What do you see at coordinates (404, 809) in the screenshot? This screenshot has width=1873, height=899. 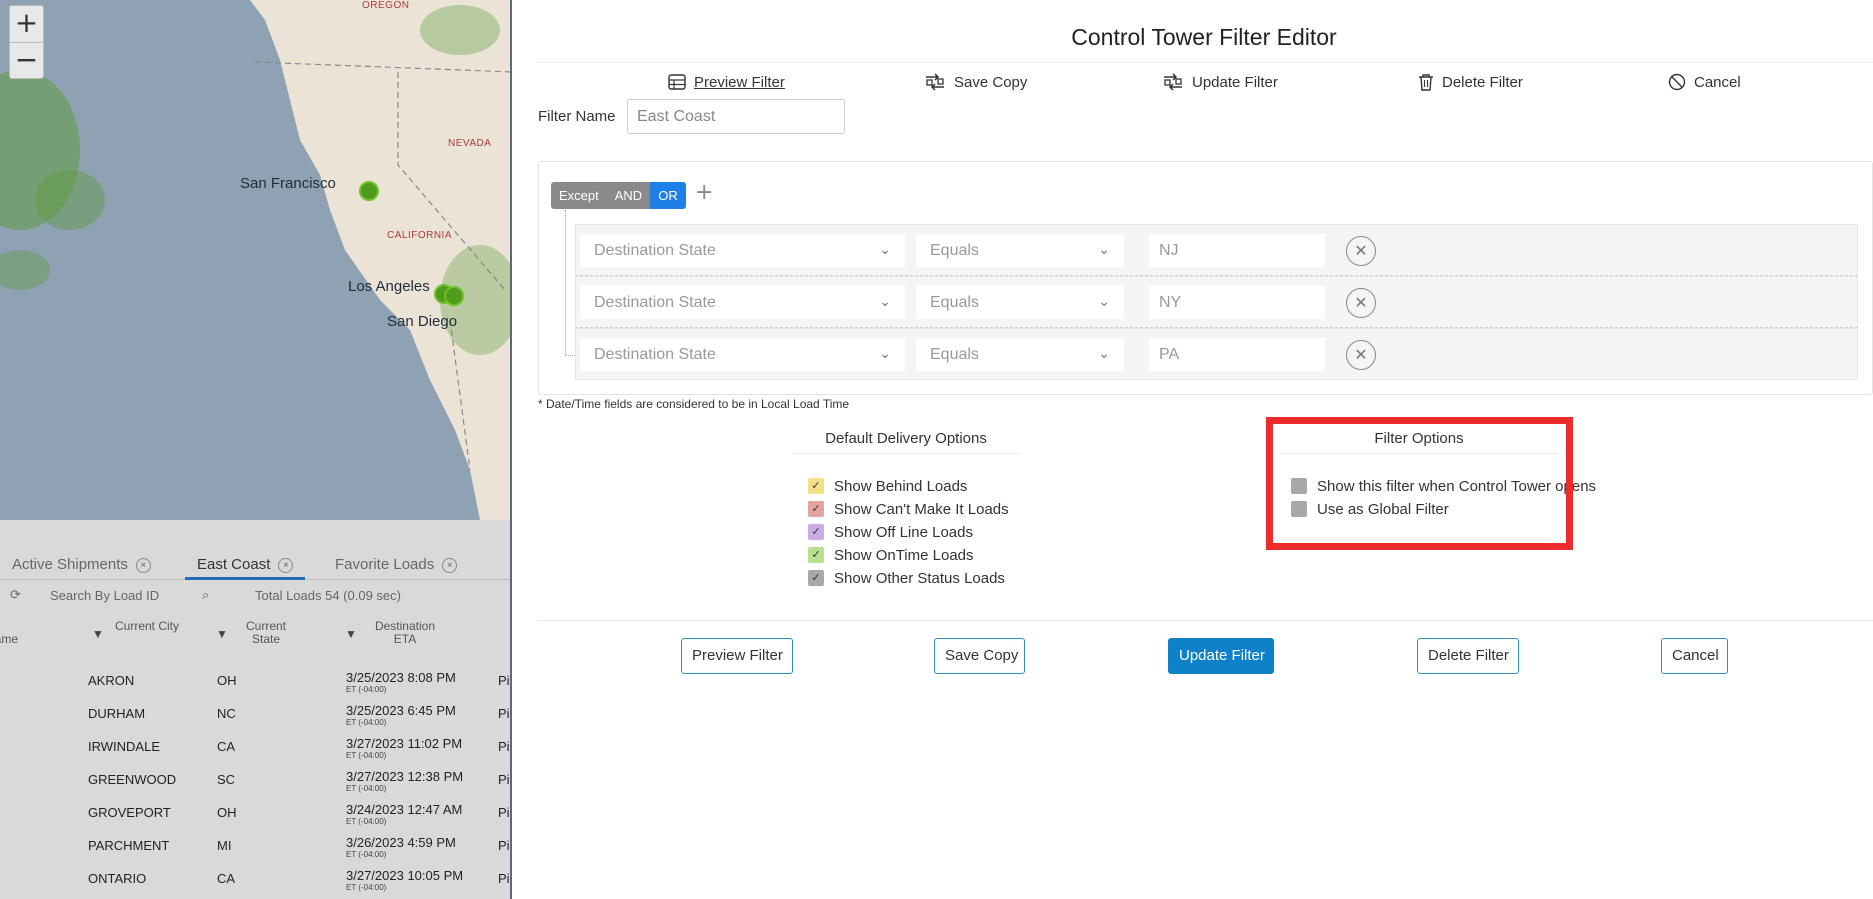 I see `cell-eta: 3/24/2023 12:47 AM` at bounding box center [404, 809].